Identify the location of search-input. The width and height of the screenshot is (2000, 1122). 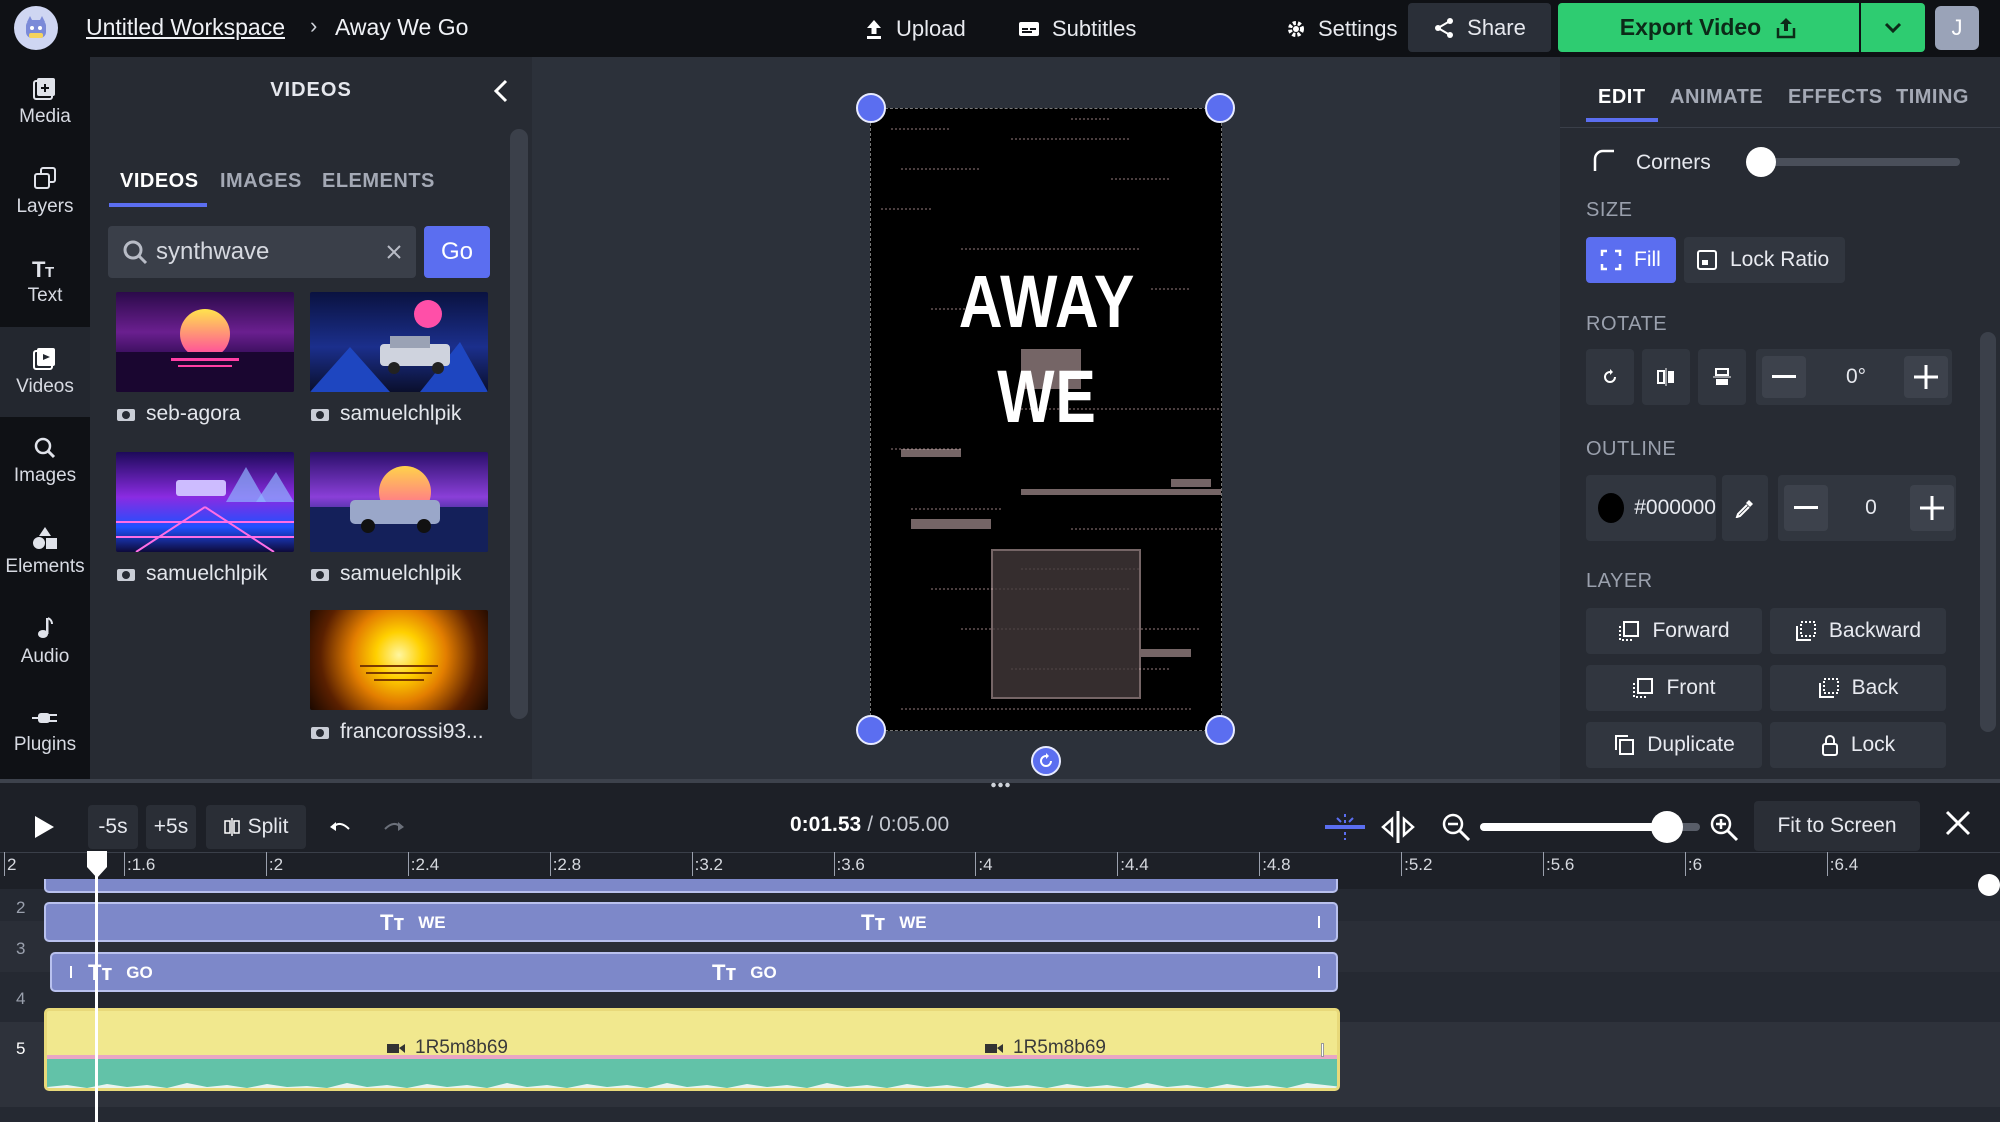
(266, 252).